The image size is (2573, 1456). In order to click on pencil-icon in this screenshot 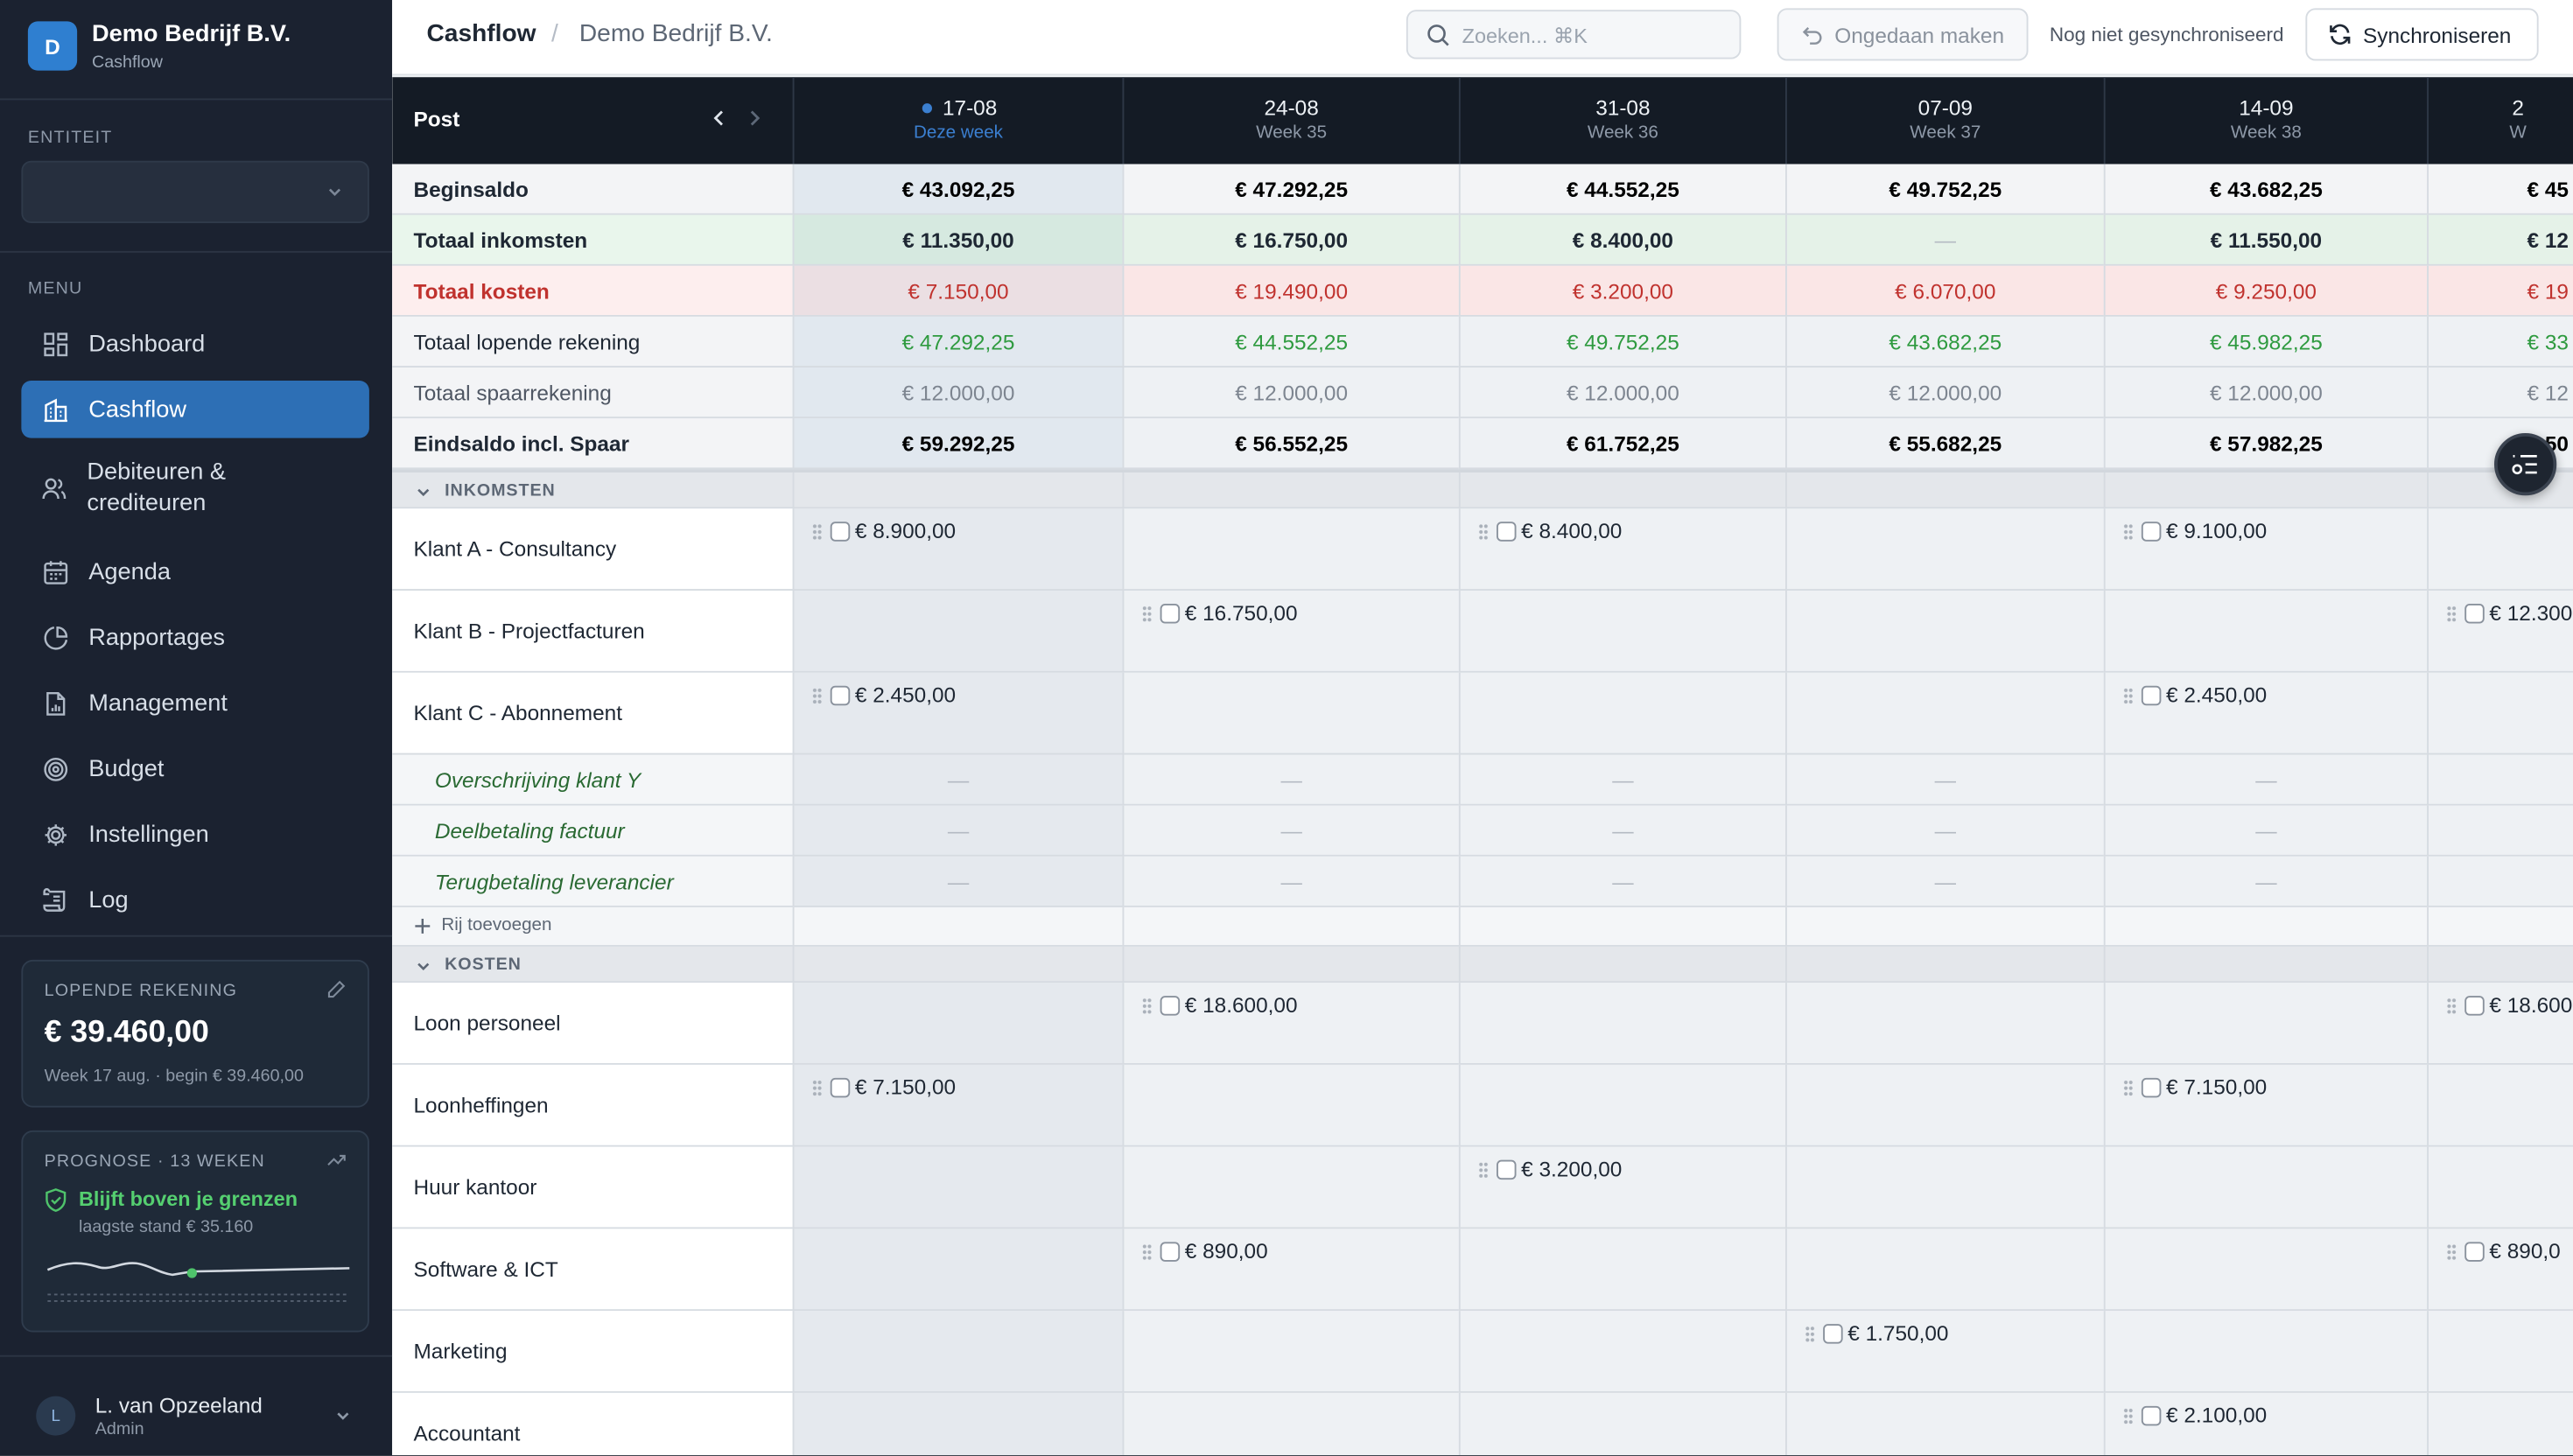, I will do `click(336, 989)`.